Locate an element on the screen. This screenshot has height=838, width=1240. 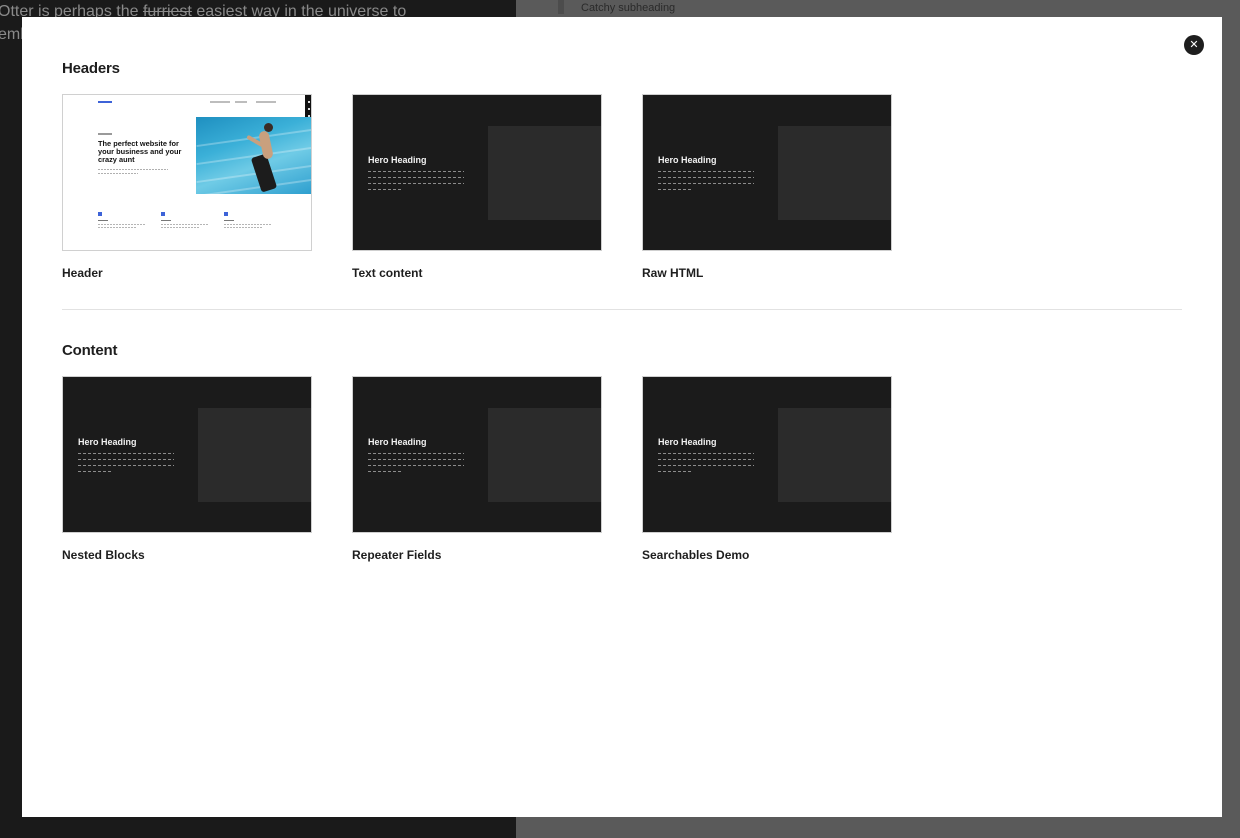
section-title: Headers is located at coordinates (91, 68).